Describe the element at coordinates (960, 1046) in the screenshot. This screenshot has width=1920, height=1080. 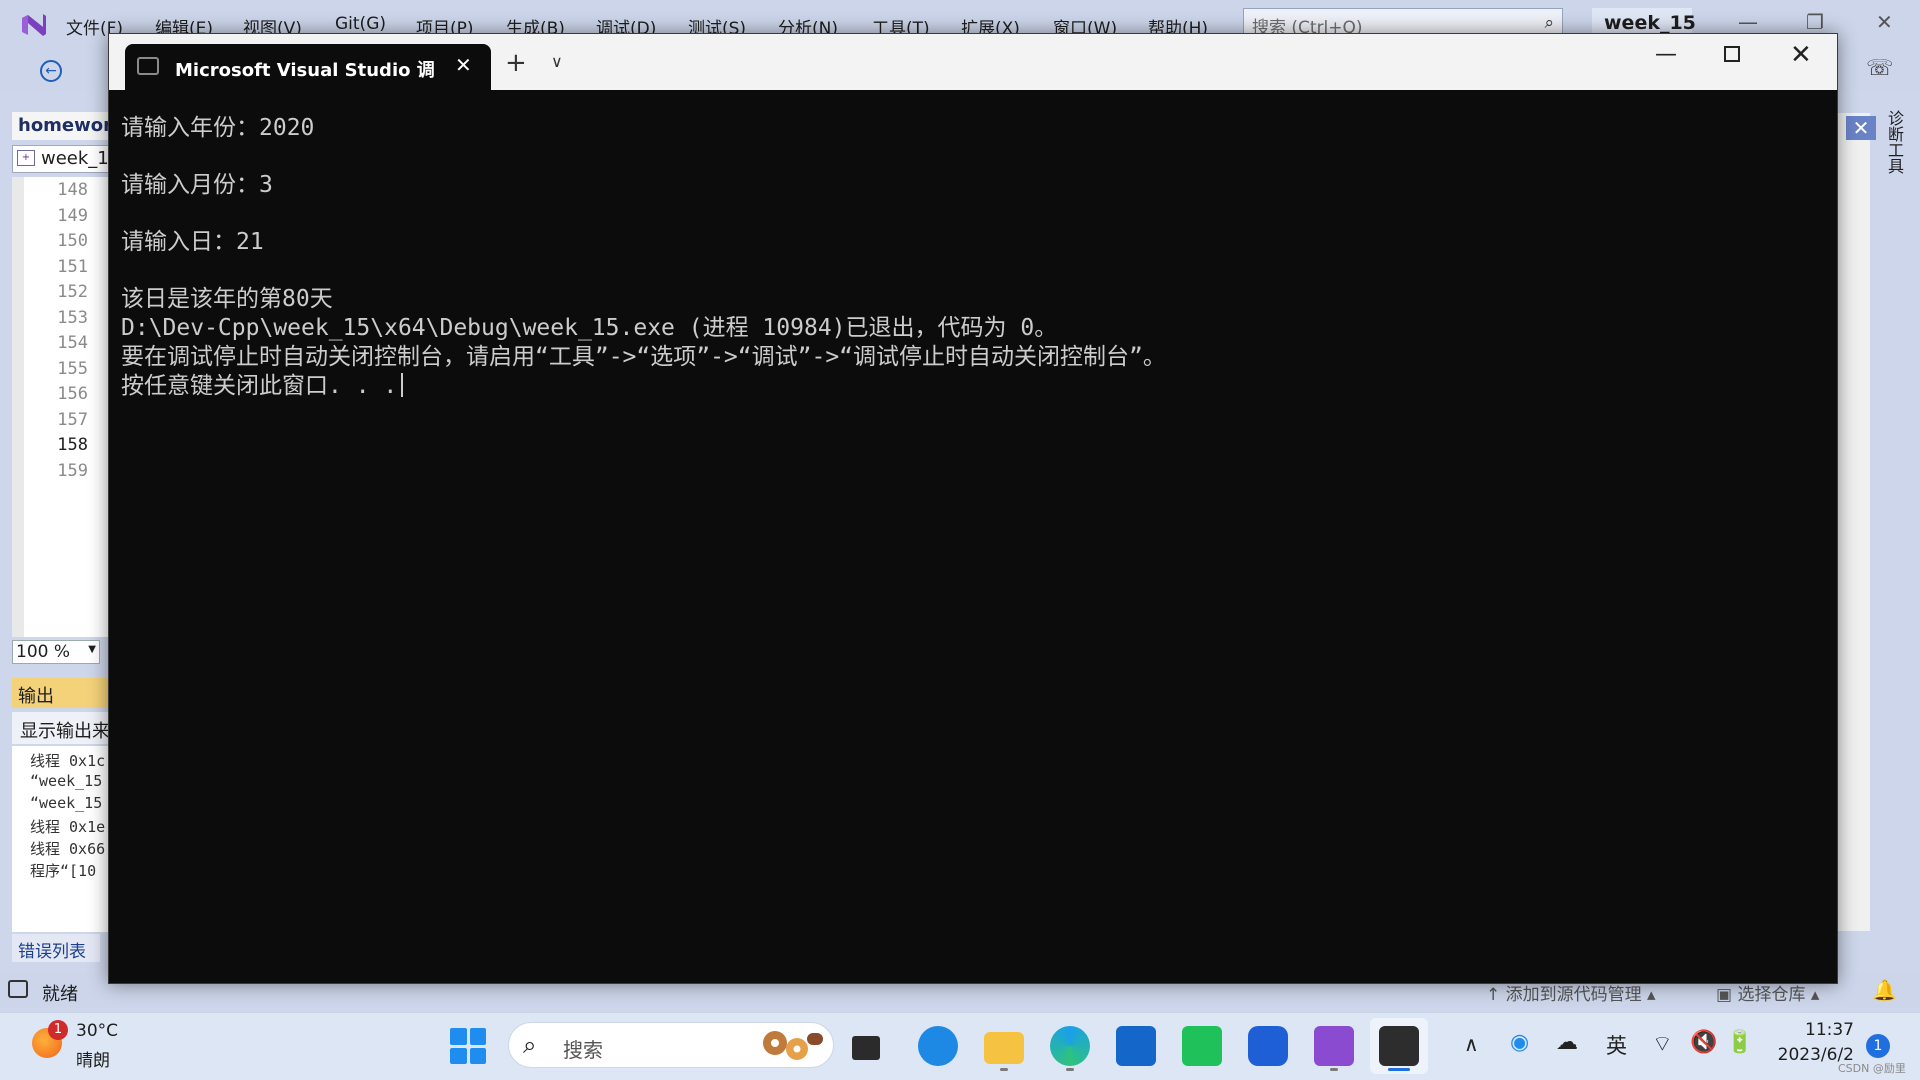
I see `taskbar` at that location.